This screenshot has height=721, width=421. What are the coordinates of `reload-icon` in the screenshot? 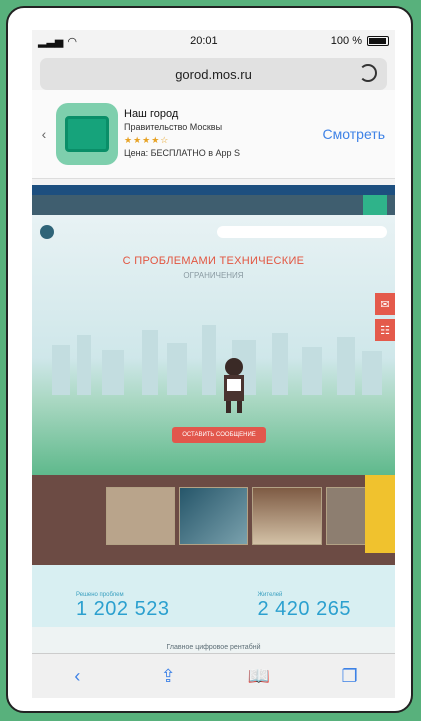 It's located at (368, 73).